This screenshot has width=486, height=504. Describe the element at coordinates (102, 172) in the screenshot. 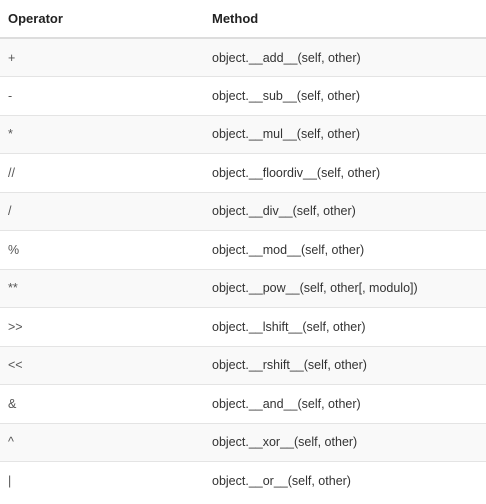

I see `operator-cell: //` at that location.